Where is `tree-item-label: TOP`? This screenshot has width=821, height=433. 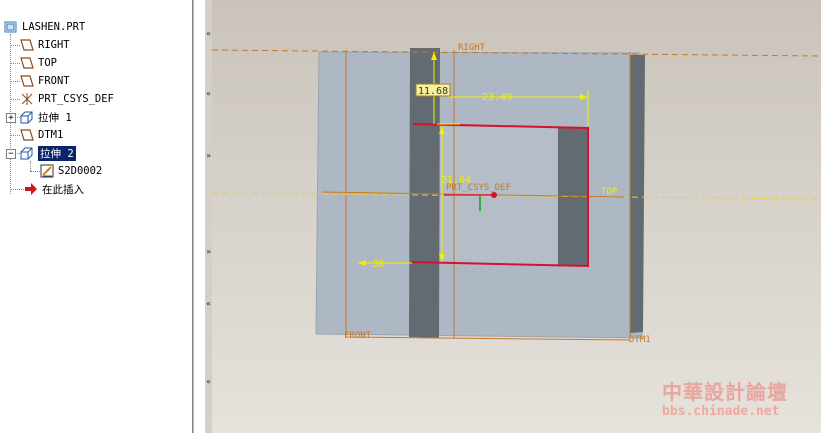
tree-item-label: TOP is located at coordinates (47, 63).